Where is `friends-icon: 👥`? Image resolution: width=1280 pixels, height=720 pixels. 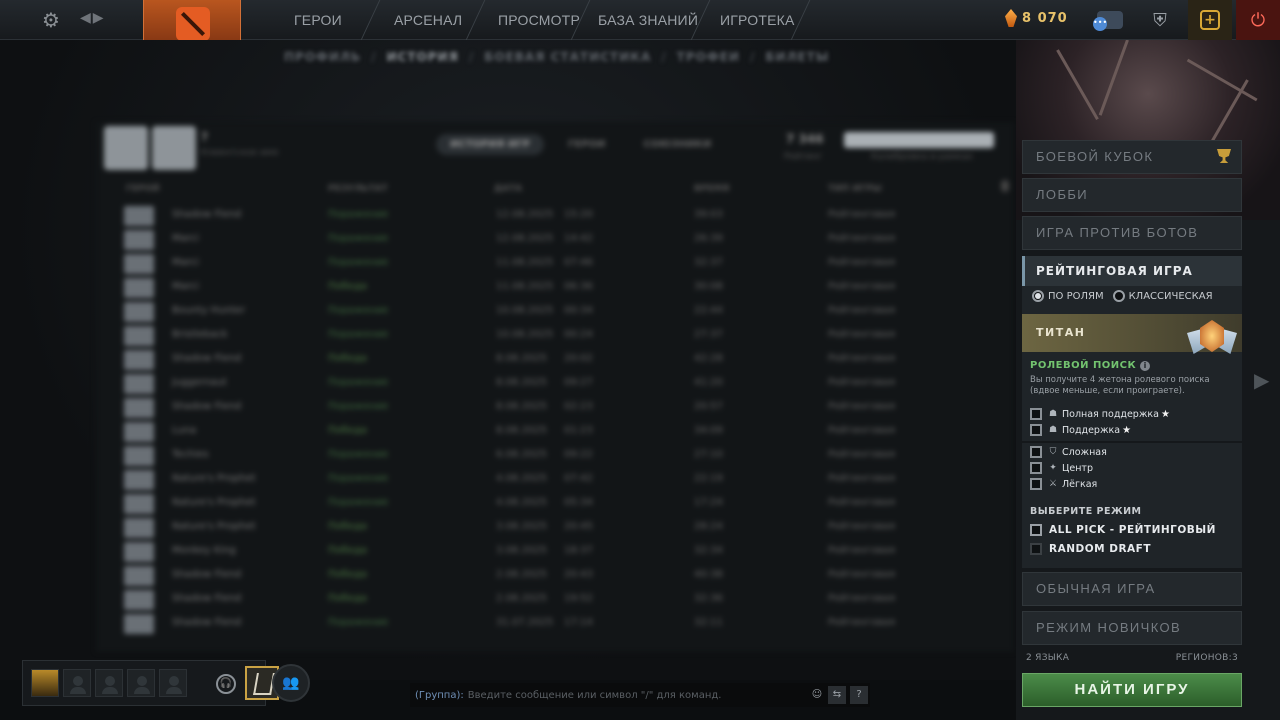
friends-icon: 👥 is located at coordinates (291, 683).